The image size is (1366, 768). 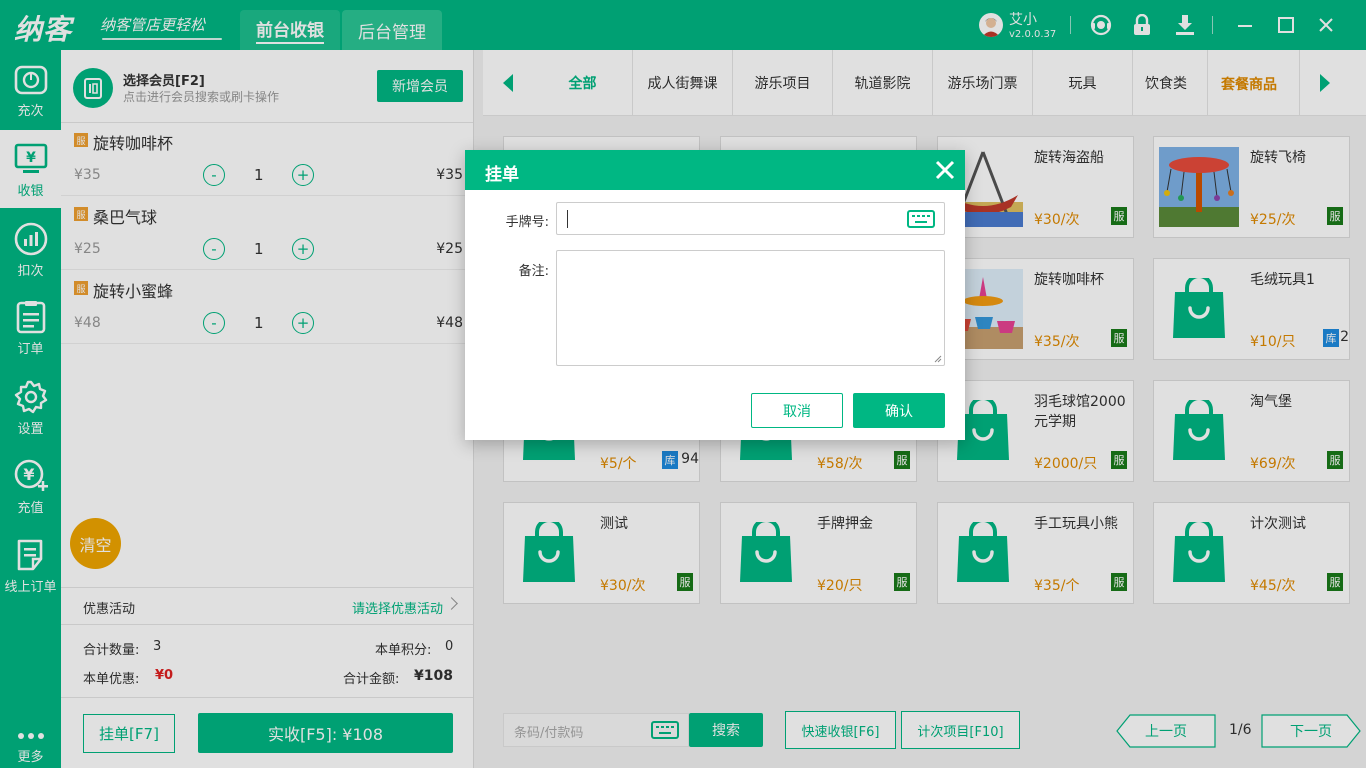 I want to click on dialog-title: 挂单, so click(x=502, y=175).